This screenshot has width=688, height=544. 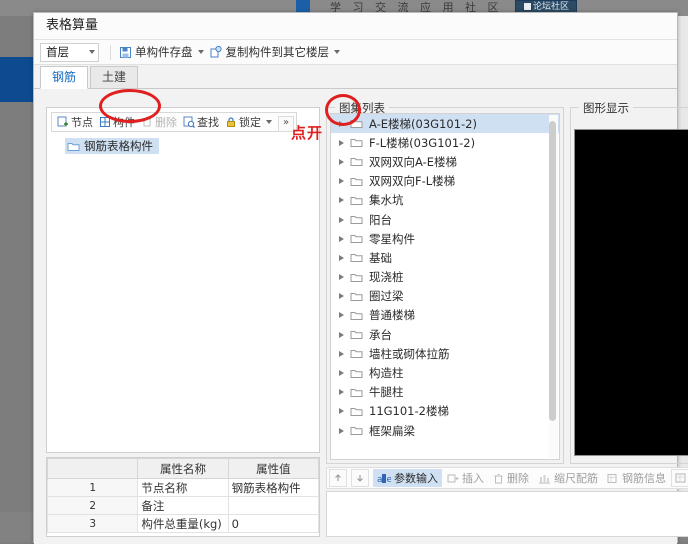 I want to click on move-up-button, so click(x=338, y=478).